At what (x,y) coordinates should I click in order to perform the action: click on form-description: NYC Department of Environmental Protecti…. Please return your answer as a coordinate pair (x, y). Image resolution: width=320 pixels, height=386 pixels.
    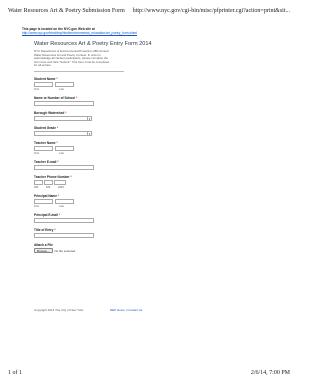
    Looking at the image, I should click on (72, 58).